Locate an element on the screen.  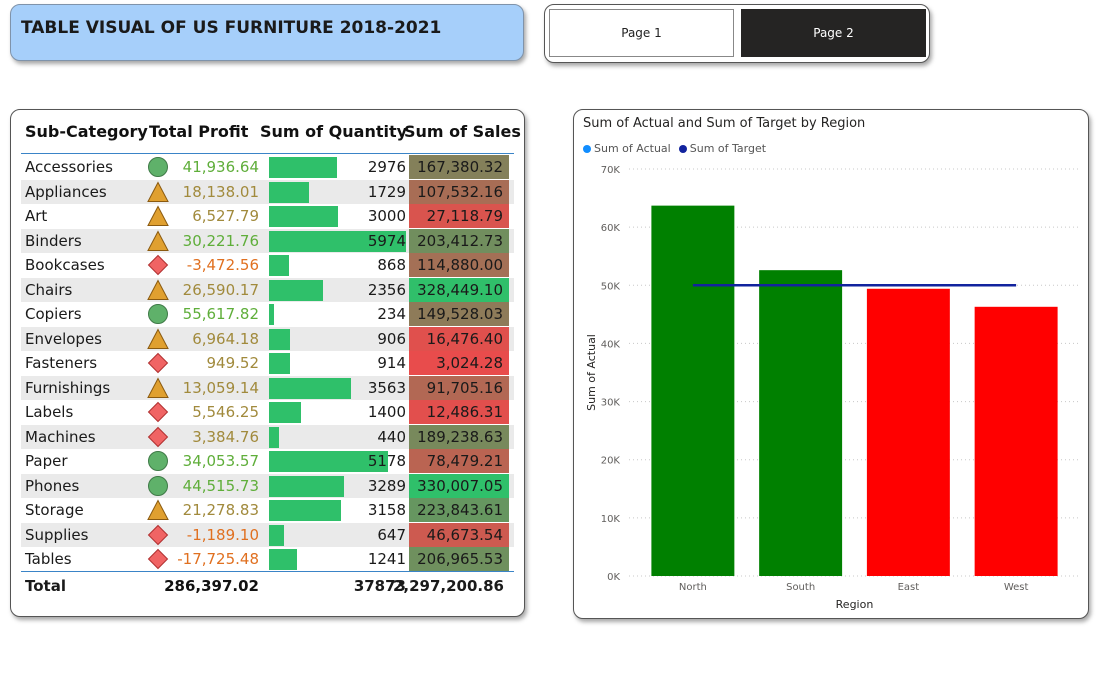
quantity-value: 647 is located at coordinates (391, 534).